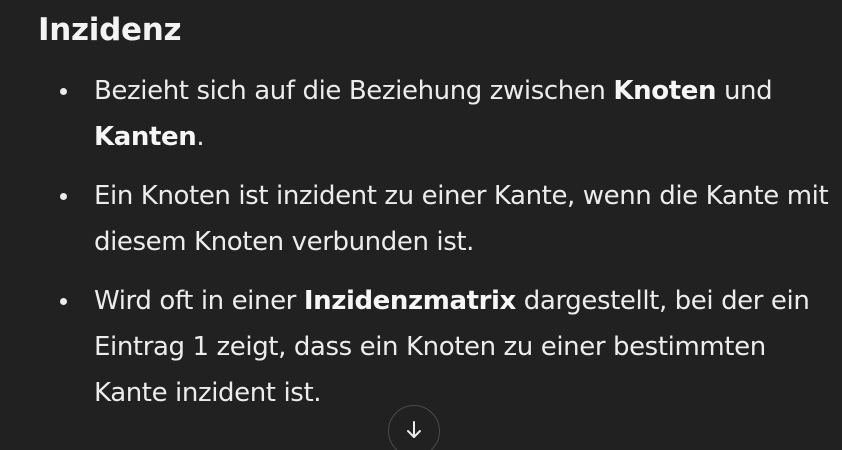 Image resolution: width=842 pixels, height=450 pixels. I want to click on scroll-to-bottom-button, so click(414, 427).